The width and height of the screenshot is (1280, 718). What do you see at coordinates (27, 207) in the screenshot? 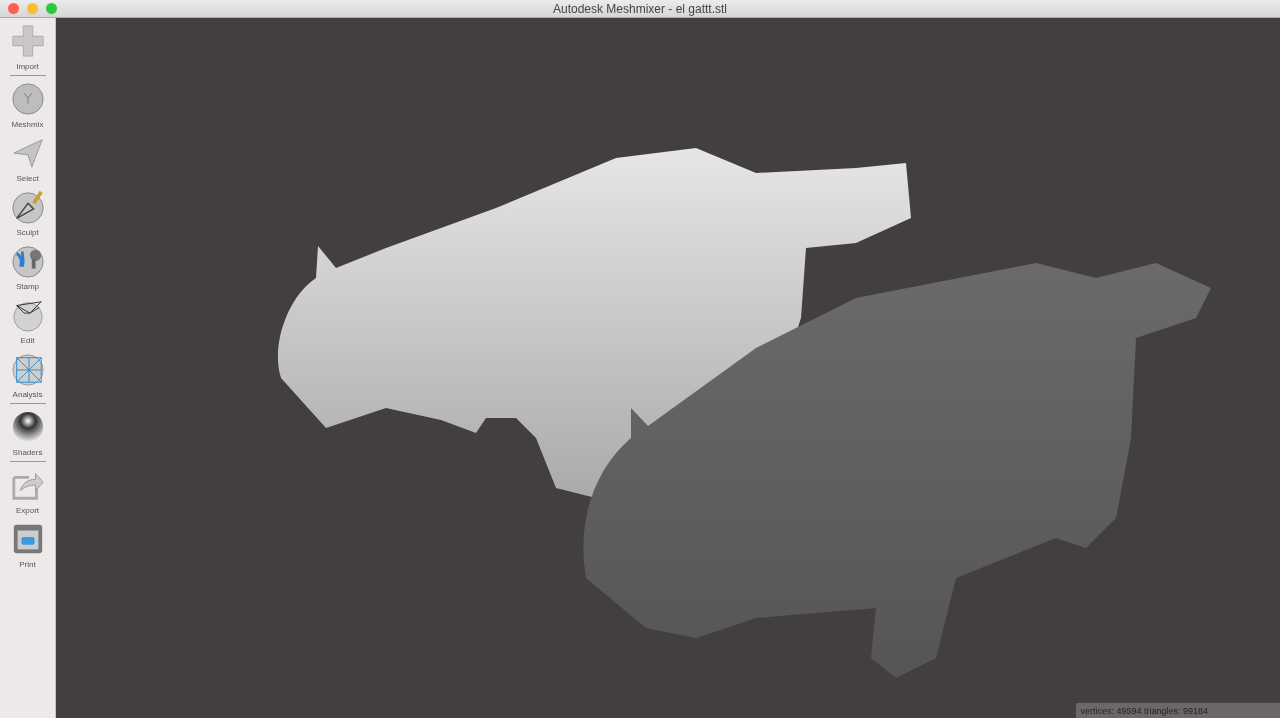
I see `sphere-brush-icon` at bounding box center [27, 207].